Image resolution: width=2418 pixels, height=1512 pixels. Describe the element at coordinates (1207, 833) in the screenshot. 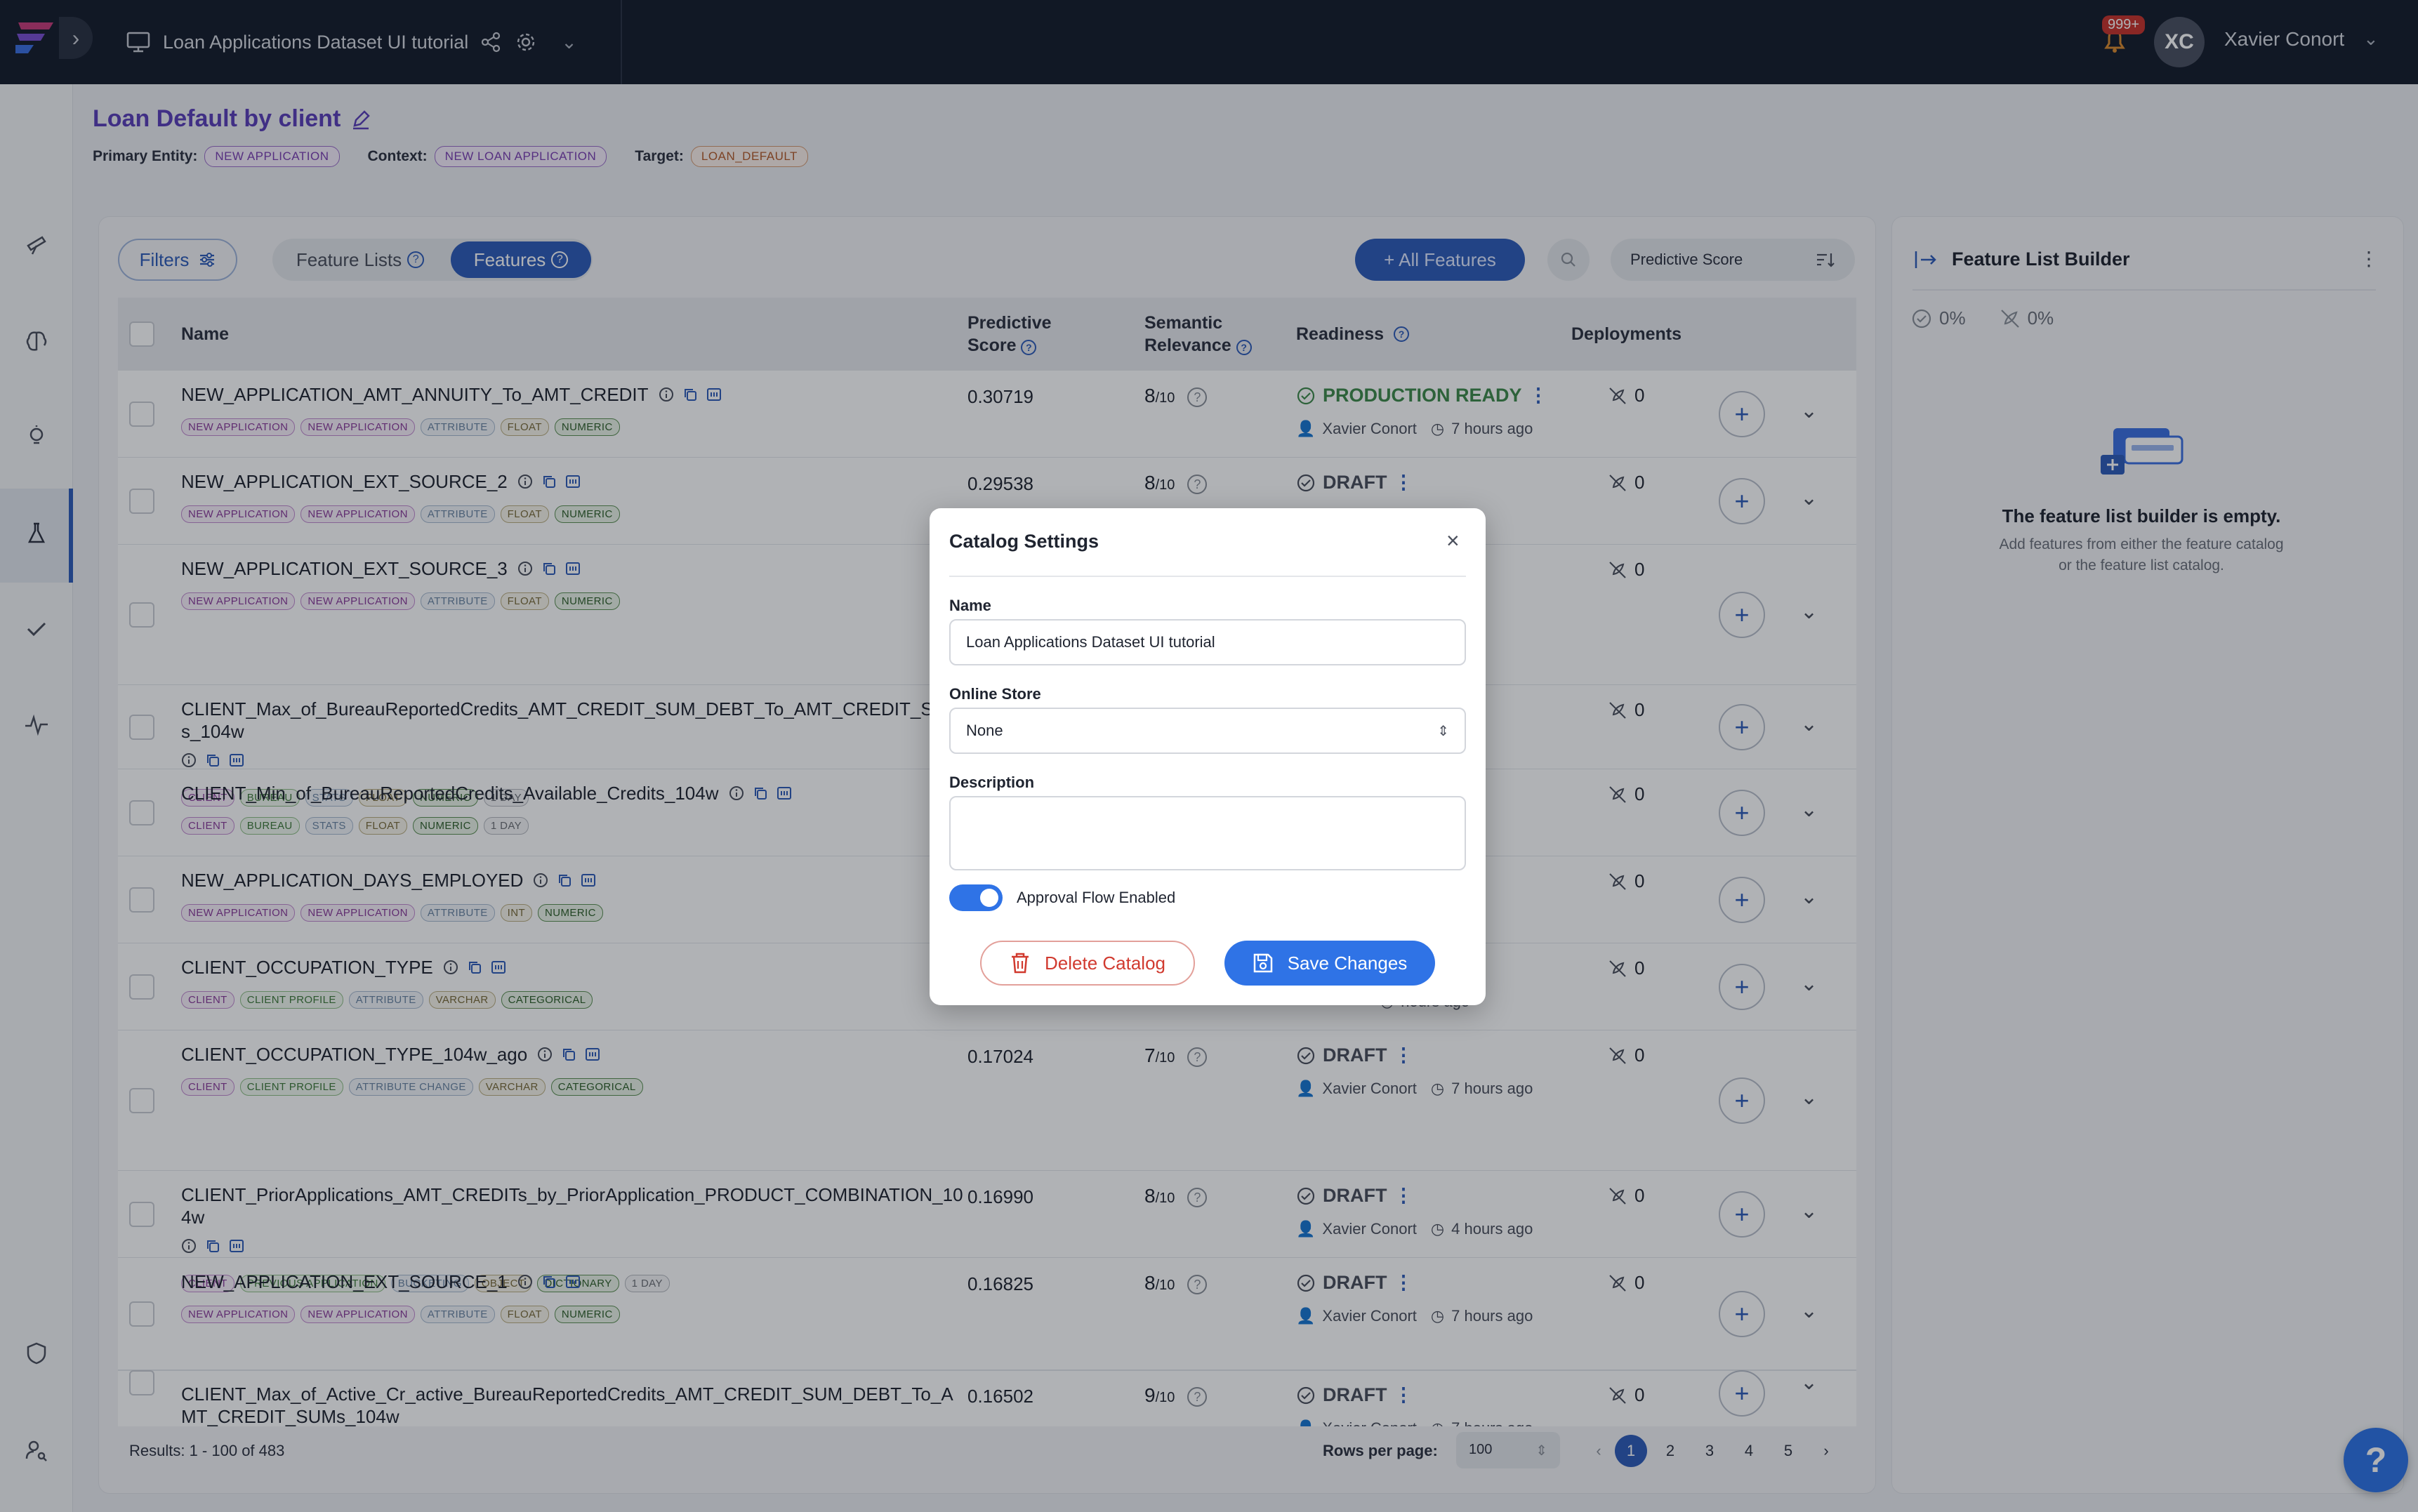

I see `description-field` at that location.